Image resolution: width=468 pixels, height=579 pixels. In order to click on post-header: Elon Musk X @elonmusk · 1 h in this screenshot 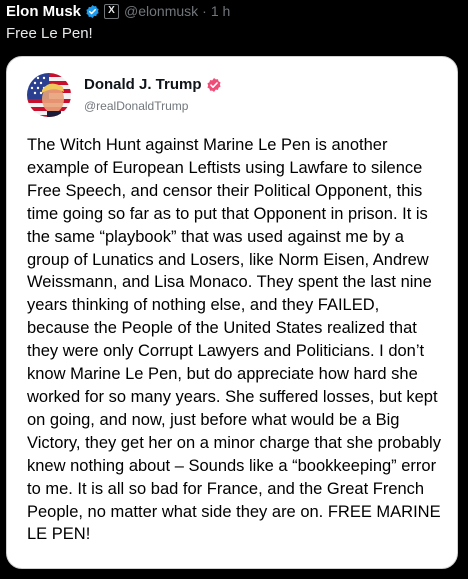, I will do `click(118, 11)`.